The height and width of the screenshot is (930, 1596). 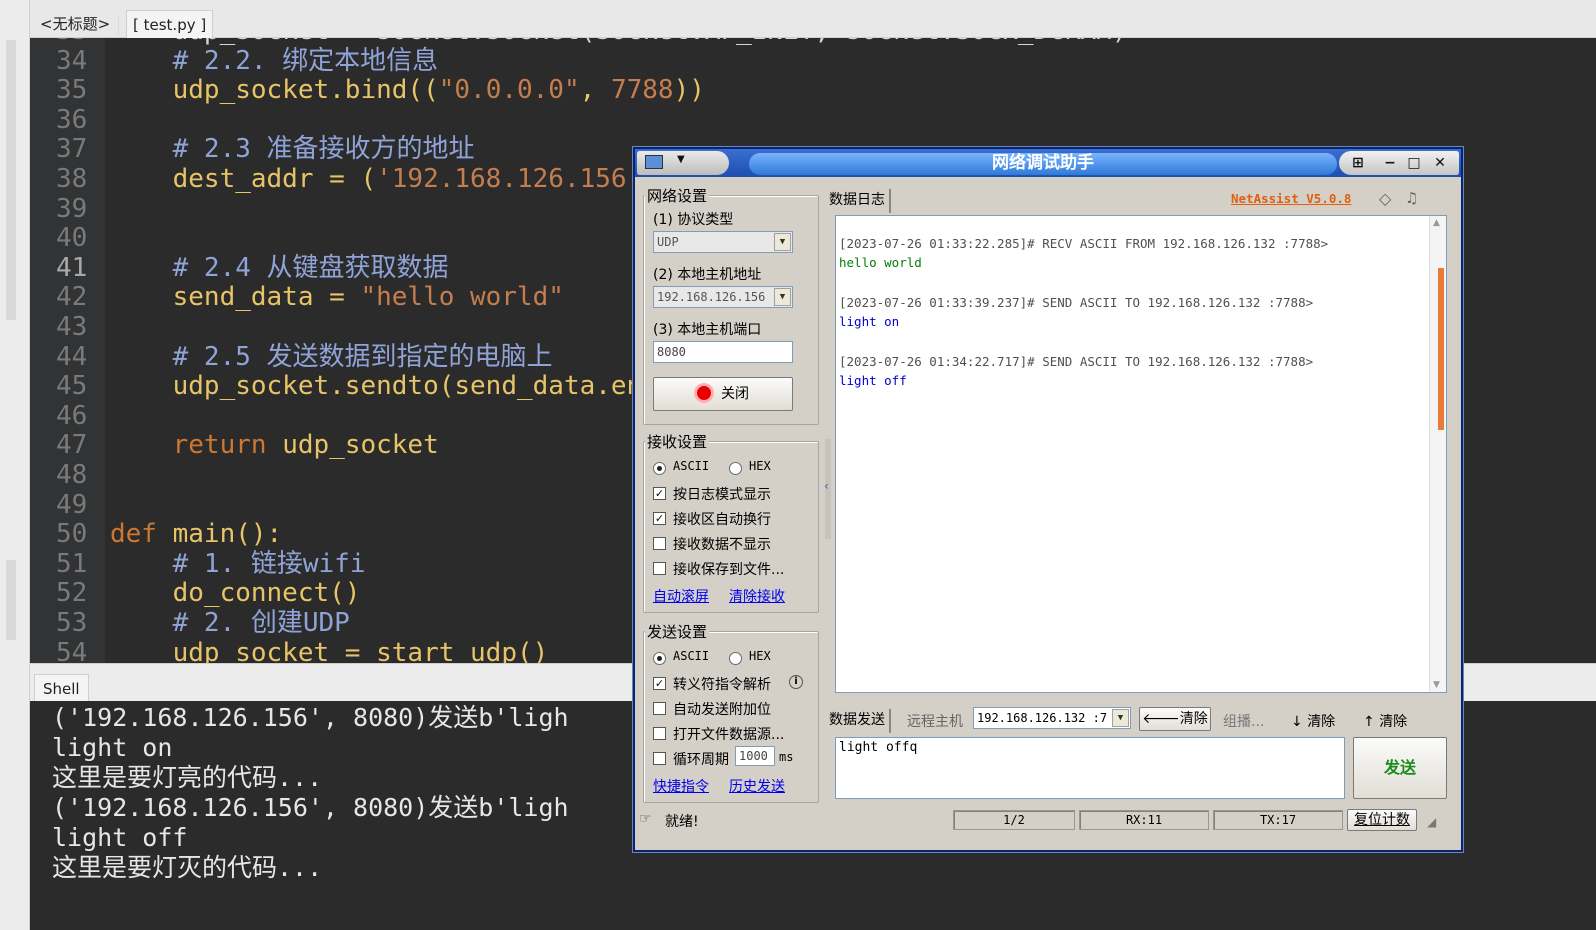 What do you see at coordinates (1431, 822) in the screenshot?
I see `resize-grip-icon: ◢` at bounding box center [1431, 822].